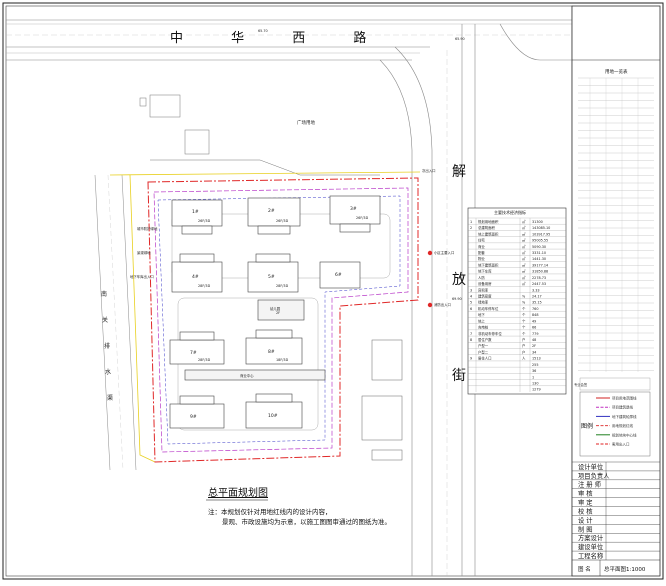  I want to click on north-road-label: 中 华 西 路, so click(279, 38).